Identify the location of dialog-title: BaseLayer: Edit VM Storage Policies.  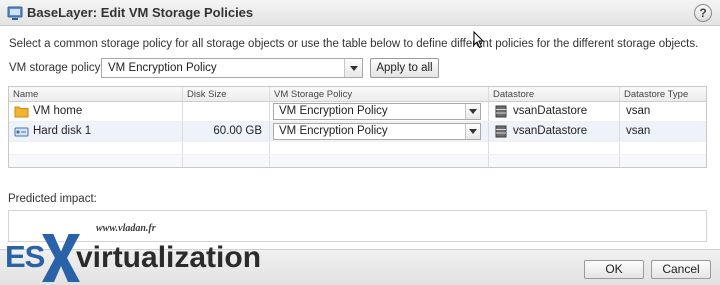
(140, 12).